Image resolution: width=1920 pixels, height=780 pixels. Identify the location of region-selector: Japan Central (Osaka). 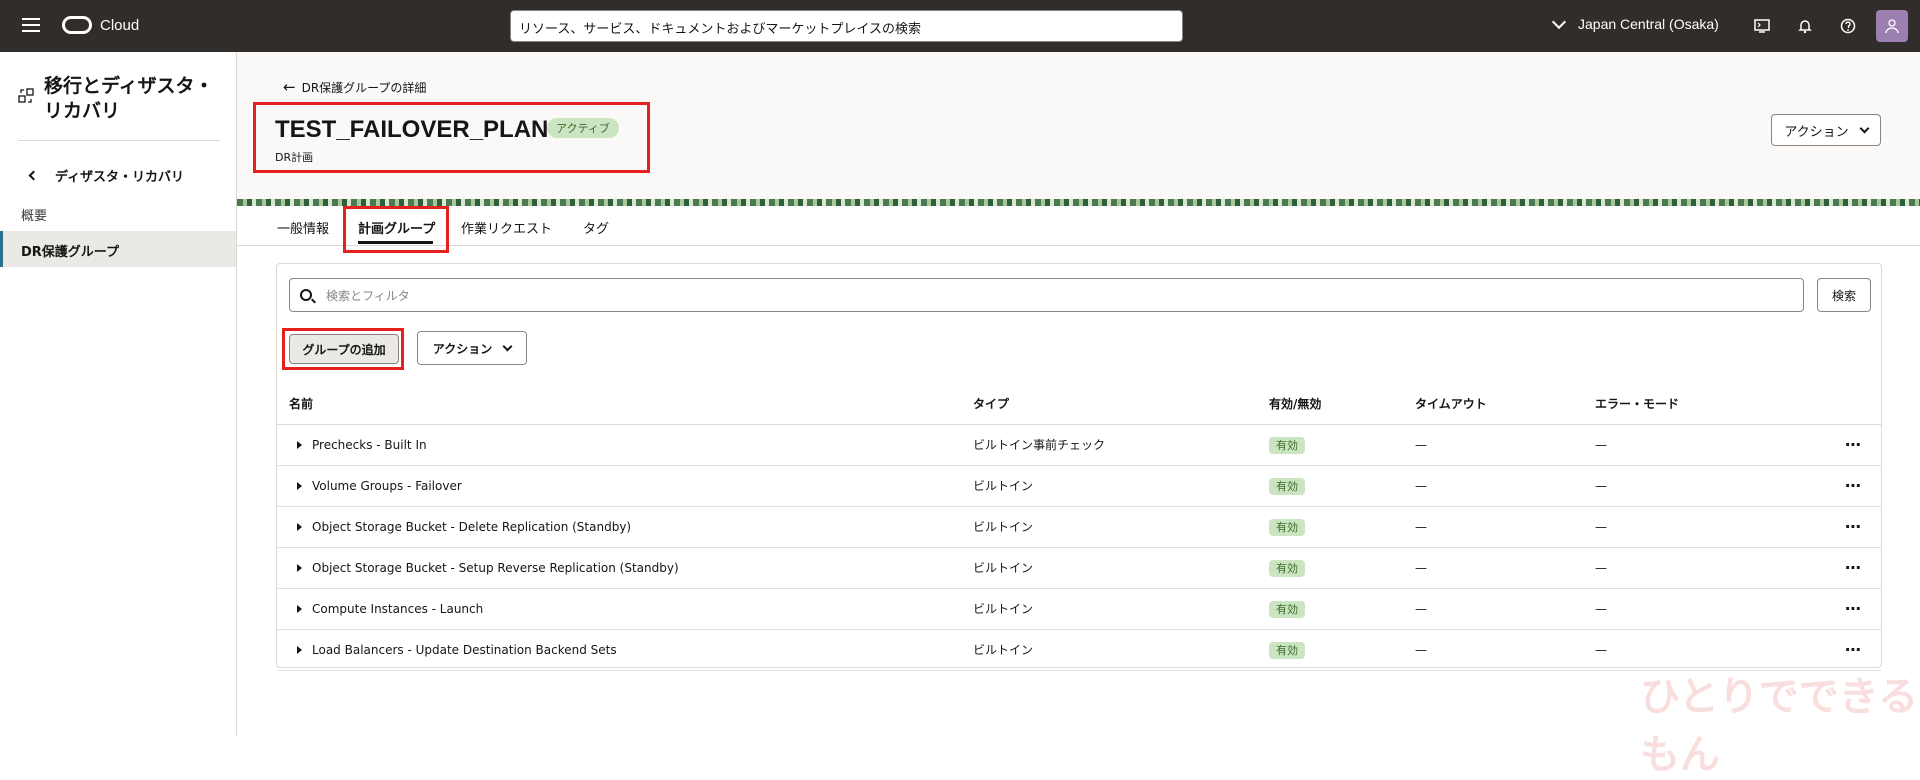
(1635, 23).